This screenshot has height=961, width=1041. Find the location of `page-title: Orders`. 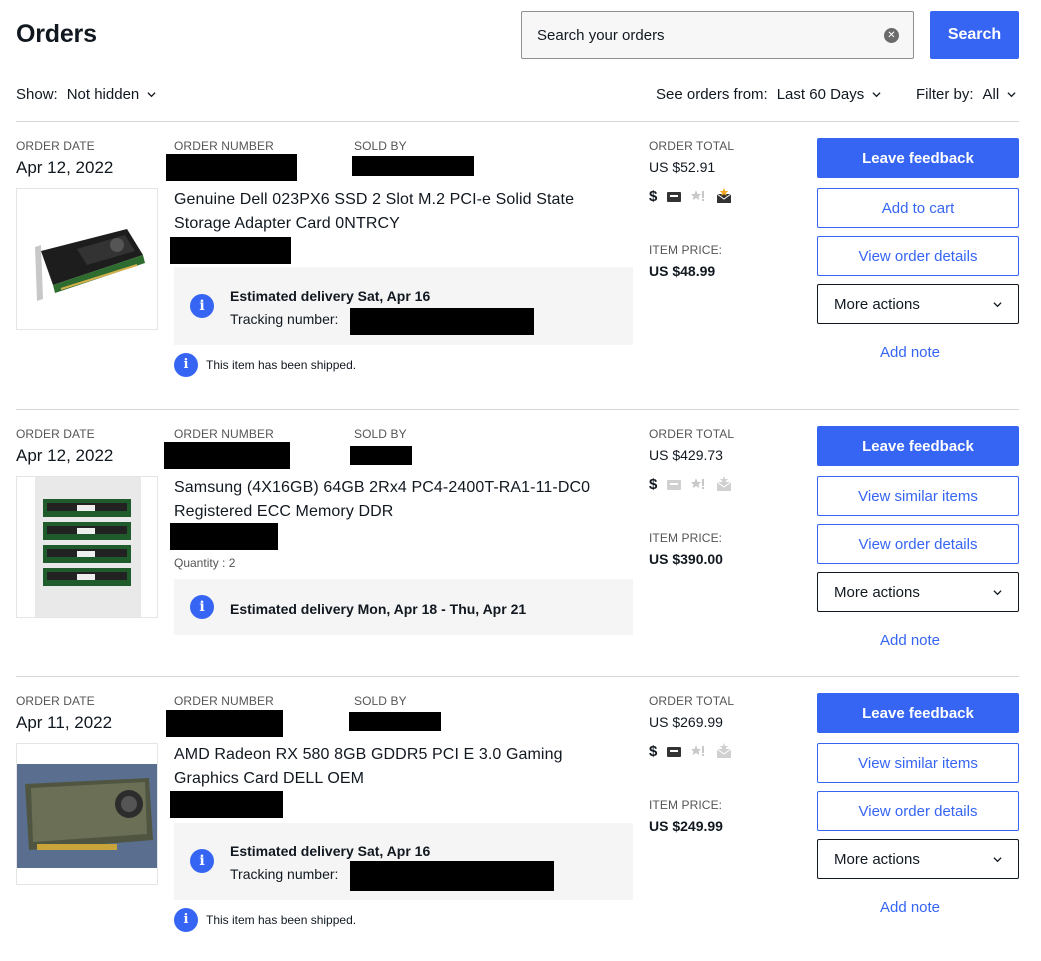

page-title: Orders is located at coordinates (56, 34).